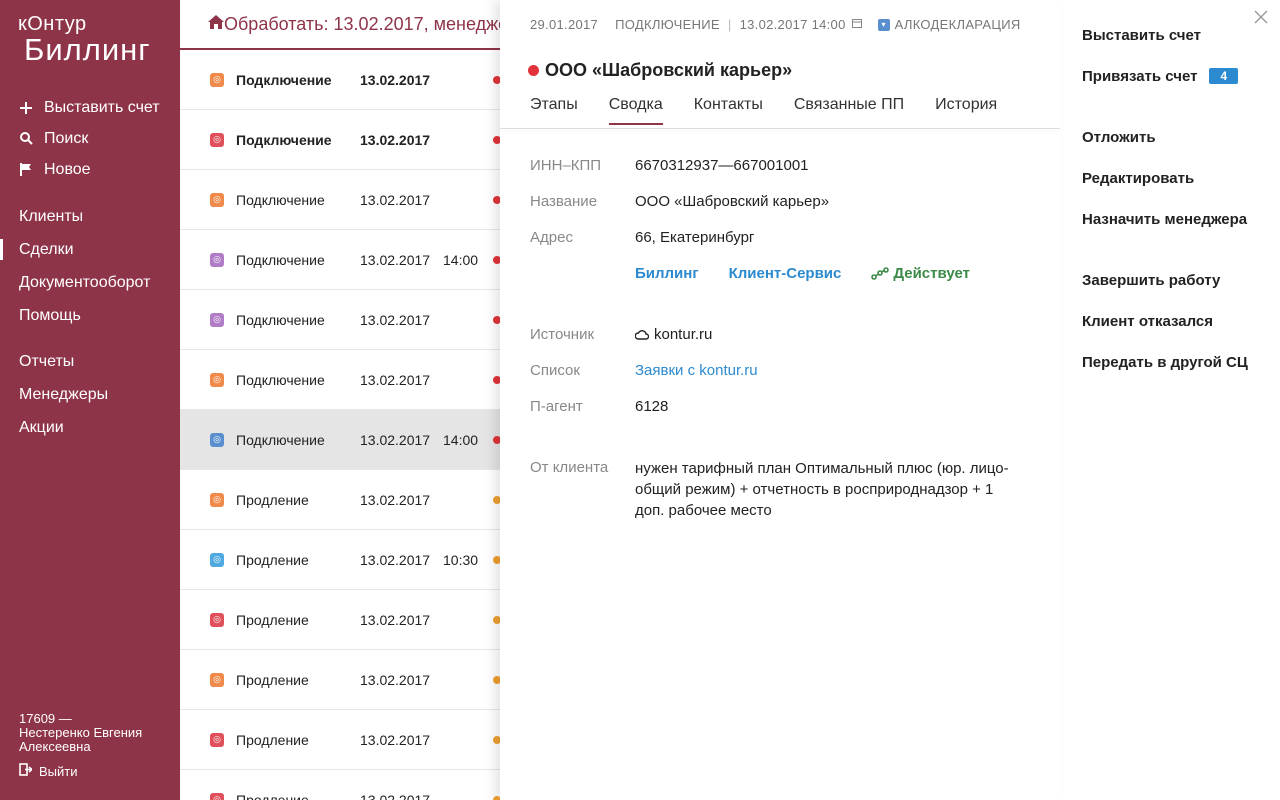 The height and width of the screenshot is (800, 1280). What do you see at coordinates (48, 771) in the screenshot?
I see `logout-link: Выйти` at bounding box center [48, 771].